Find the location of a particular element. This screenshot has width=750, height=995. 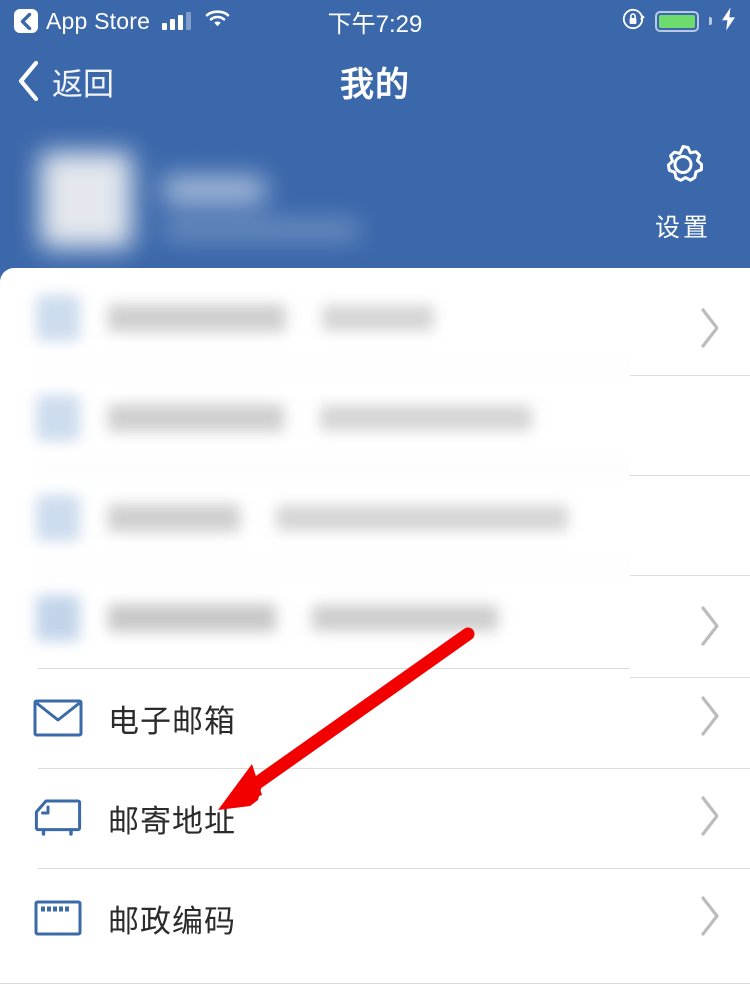

rotation-lock-icon is located at coordinates (634, 21).